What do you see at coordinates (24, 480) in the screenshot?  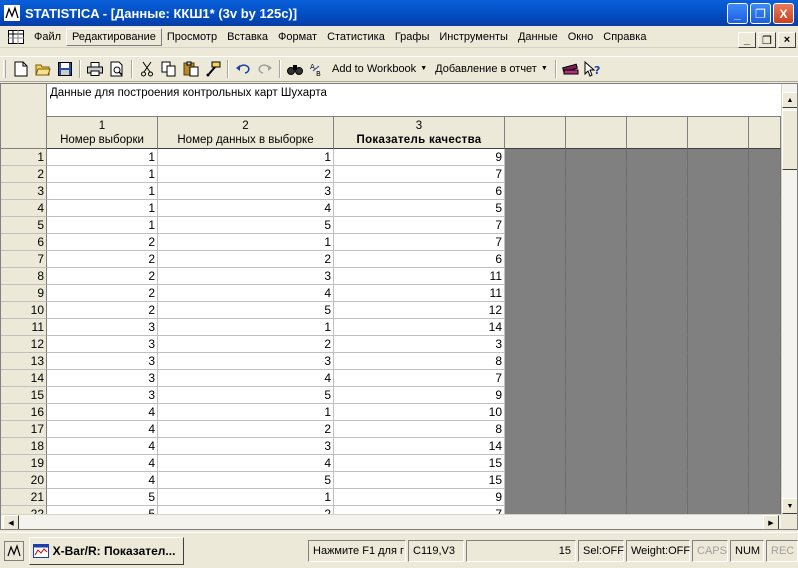 I see `row-header: 20` at bounding box center [24, 480].